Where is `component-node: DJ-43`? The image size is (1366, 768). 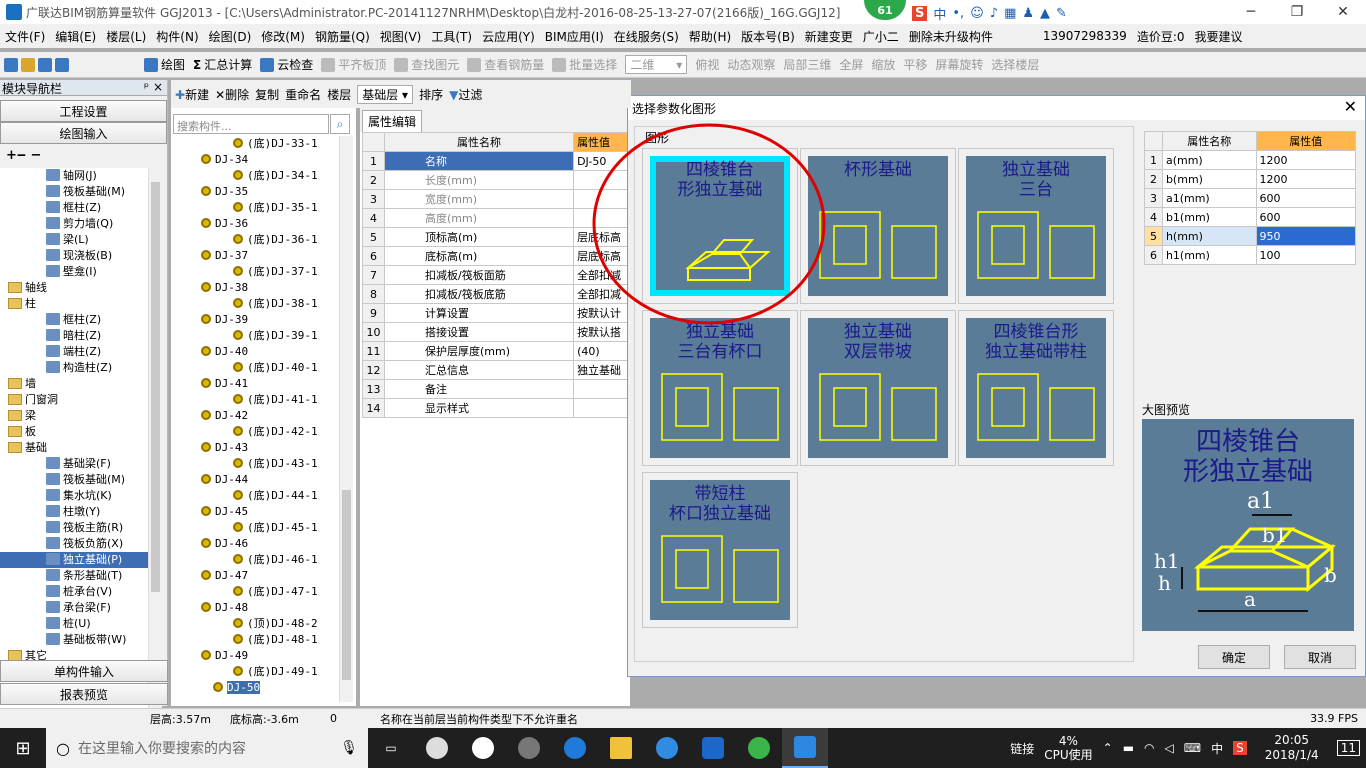 component-node: DJ-43 is located at coordinates (257, 448).